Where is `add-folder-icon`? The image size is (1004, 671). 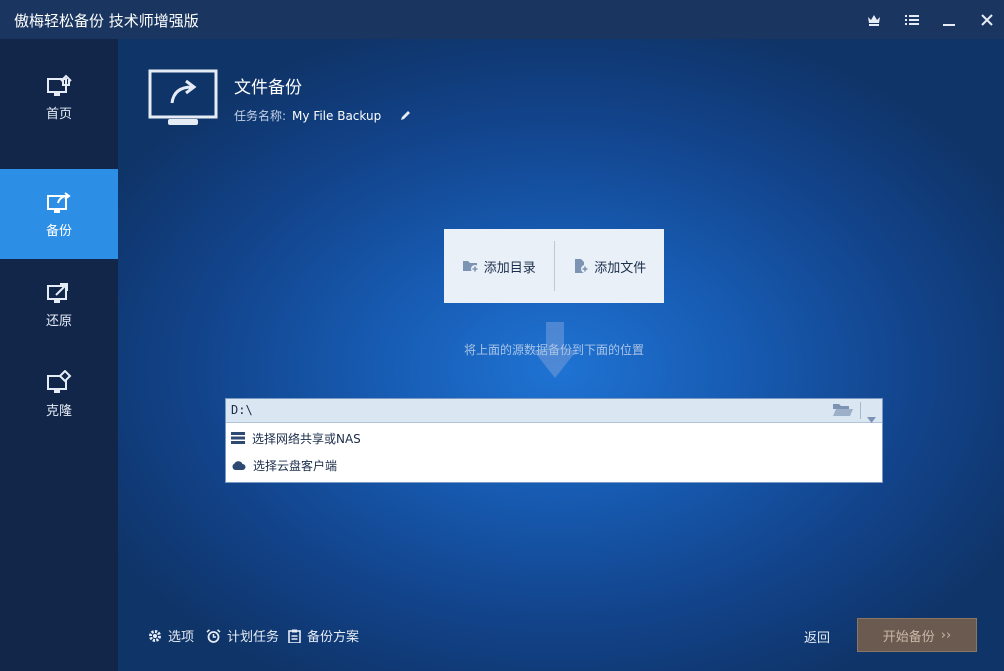 add-folder-icon is located at coordinates (470, 267).